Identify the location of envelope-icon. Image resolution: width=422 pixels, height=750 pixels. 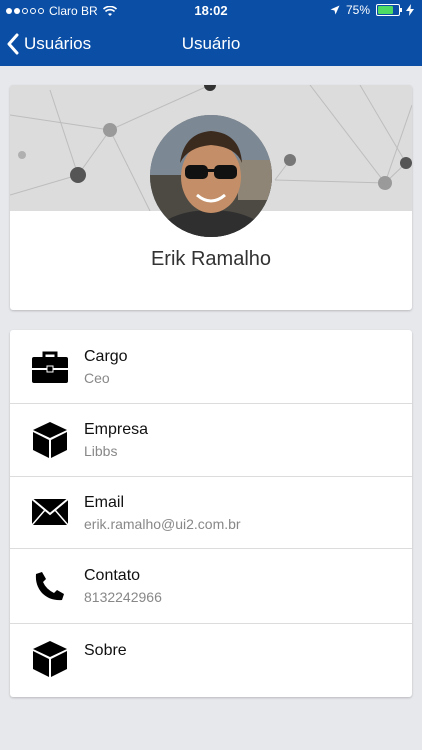
(50, 512).